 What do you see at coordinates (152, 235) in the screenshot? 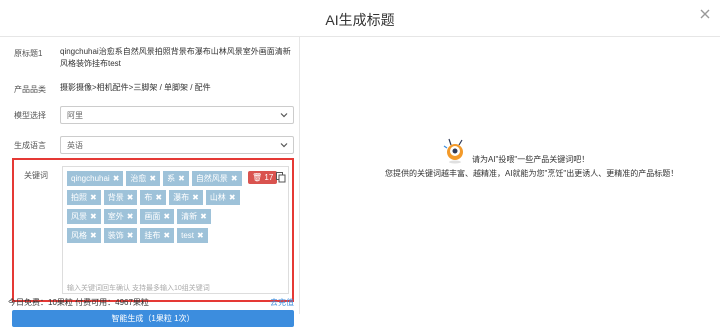
I see `keyword-tag-label: 挂布` at bounding box center [152, 235].